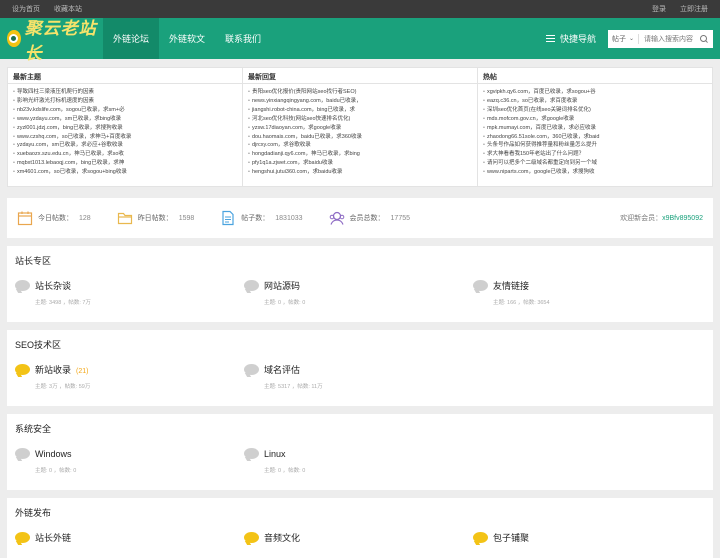 This screenshot has height=558, width=720. Describe the element at coordinates (282, 286) in the screenshot. I see `forum-name-link: 网站源码` at that location.